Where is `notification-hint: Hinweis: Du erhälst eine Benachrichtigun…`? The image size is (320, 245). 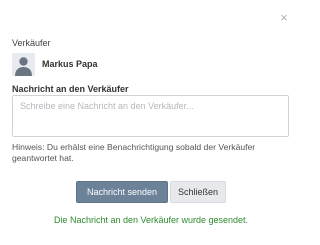 notification-hint: Hinweis: Du erhälst eine Benachrichtigun… is located at coordinates (134, 152).